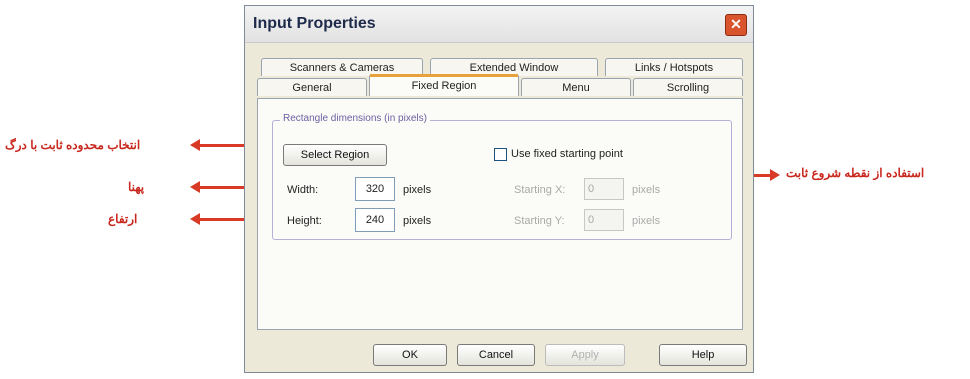 This screenshot has height=379, width=970. I want to click on dialog-titlebar: Input Properties ✕, so click(499, 24).